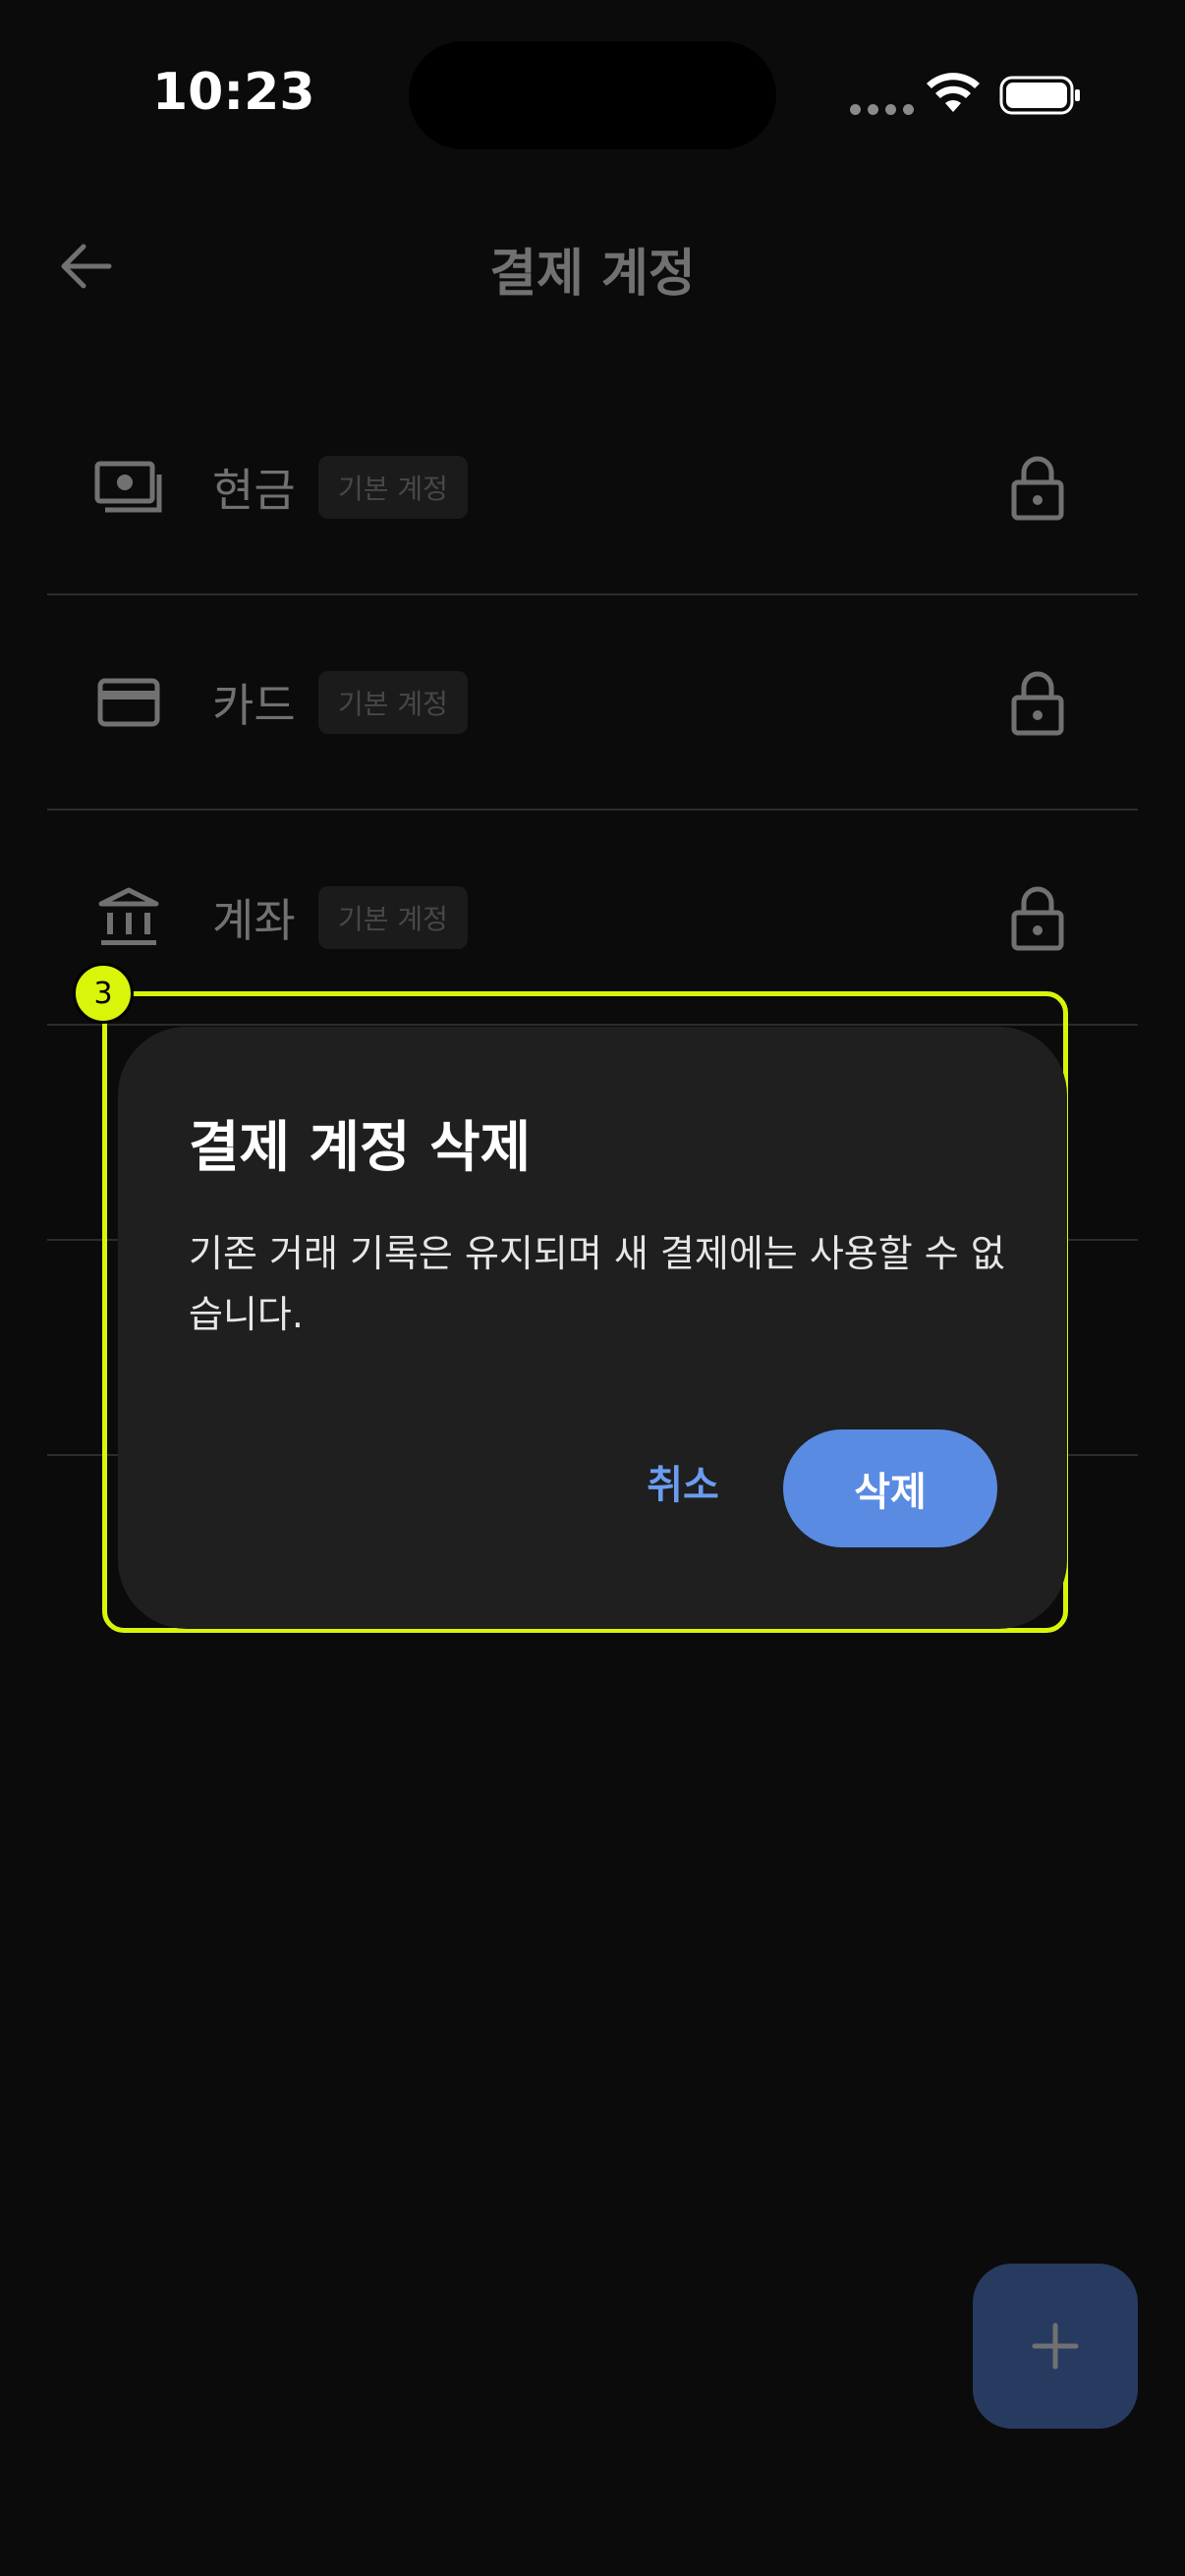 This screenshot has height=2576, width=1185. What do you see at coordinates (254, 705) in the screenshot?
I see `account-label: 카드` at bounding box center [254, 705].